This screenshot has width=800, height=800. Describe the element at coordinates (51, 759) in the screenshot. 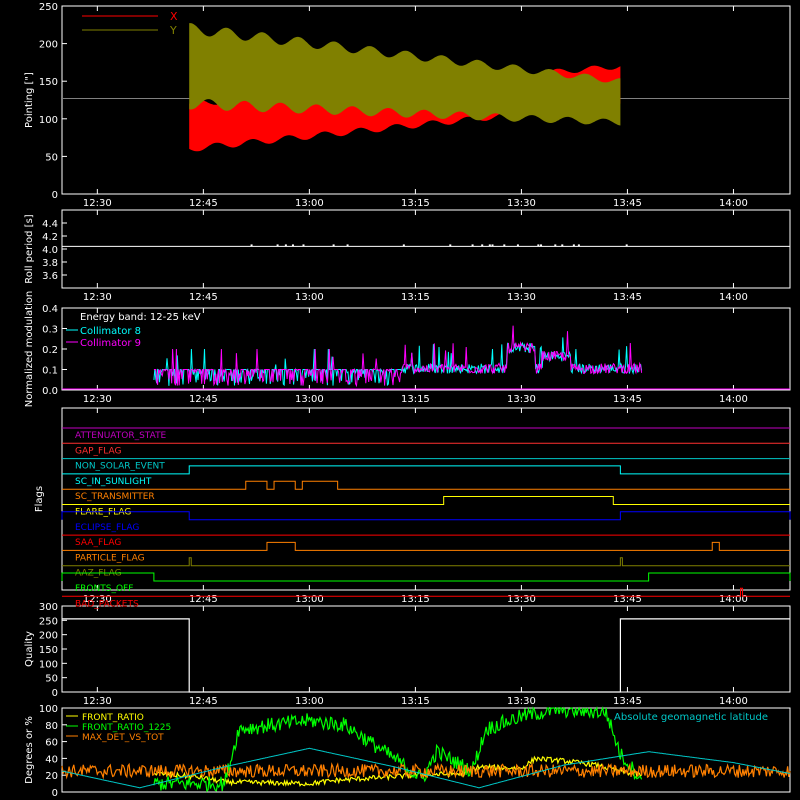

I see `y-tick-label: 40` at that location.